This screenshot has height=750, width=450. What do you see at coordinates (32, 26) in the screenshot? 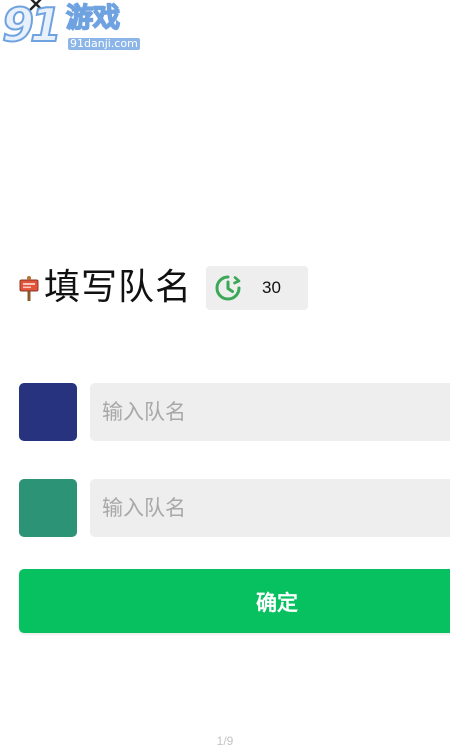
I see `watermark-digits: 91` at bounding box center [32, 26].